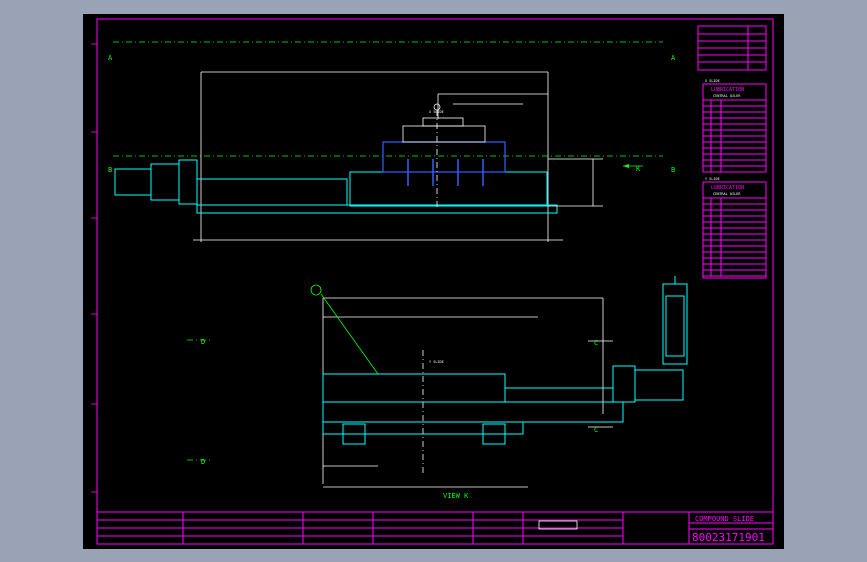 Image resolution: width=867 pixels, height=562 pixels. Describe the element at coordinates (110, 170) in the screenshot. I see `label-b-left: B` at that location.